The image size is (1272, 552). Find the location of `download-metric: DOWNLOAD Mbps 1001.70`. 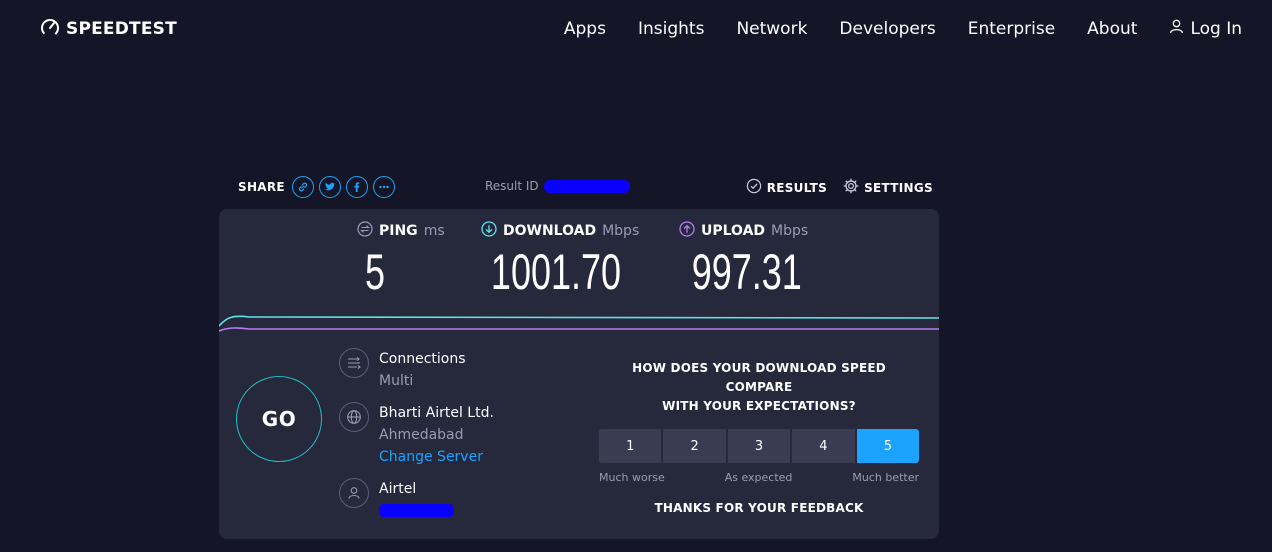

download-metric: DOWNLOAD Mbps 1001.70 is located at coordinates (566, 259).